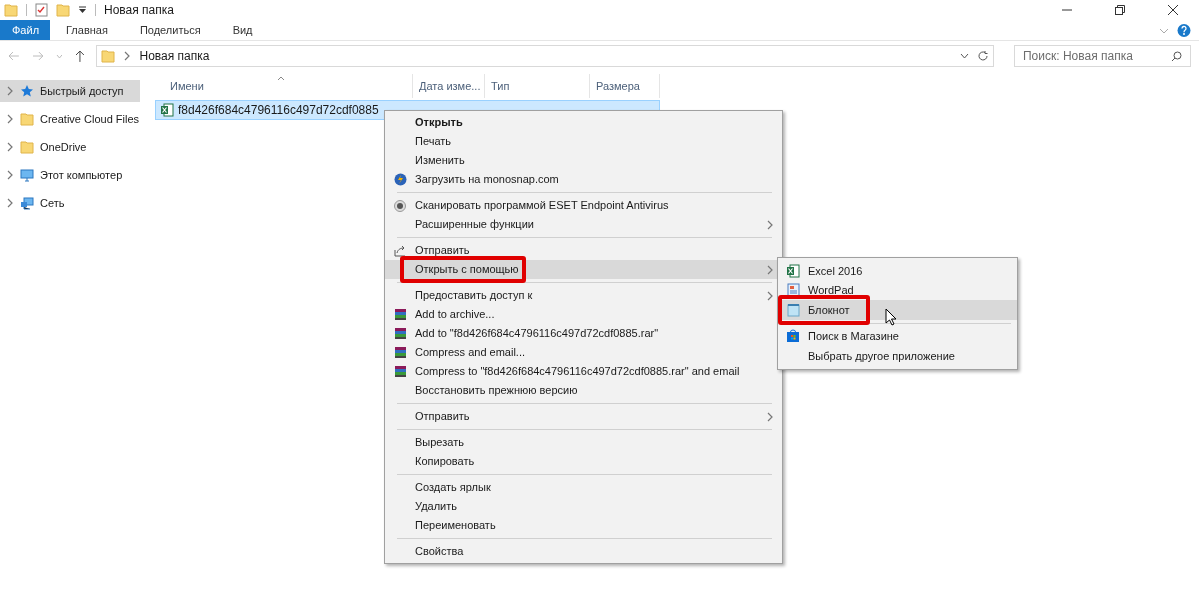 Image resolution: width=1199 pixels, height=612 pixels. What do you see at coordinates (81, 175) in the screenshot?
I see `sidebar-label: Этот компьютер` at bounding box center [81, 175].